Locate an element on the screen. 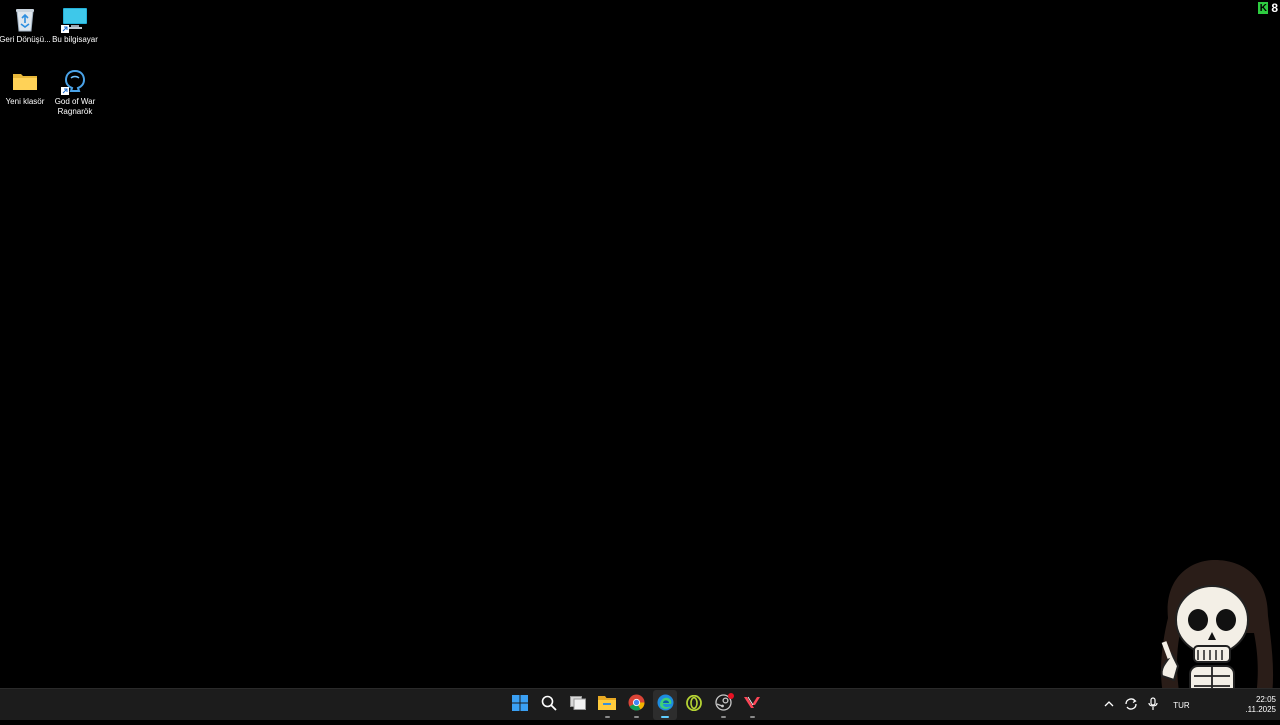  desktop-icon-new-folder: Yeni klasör is located at coordinates (25, 87).